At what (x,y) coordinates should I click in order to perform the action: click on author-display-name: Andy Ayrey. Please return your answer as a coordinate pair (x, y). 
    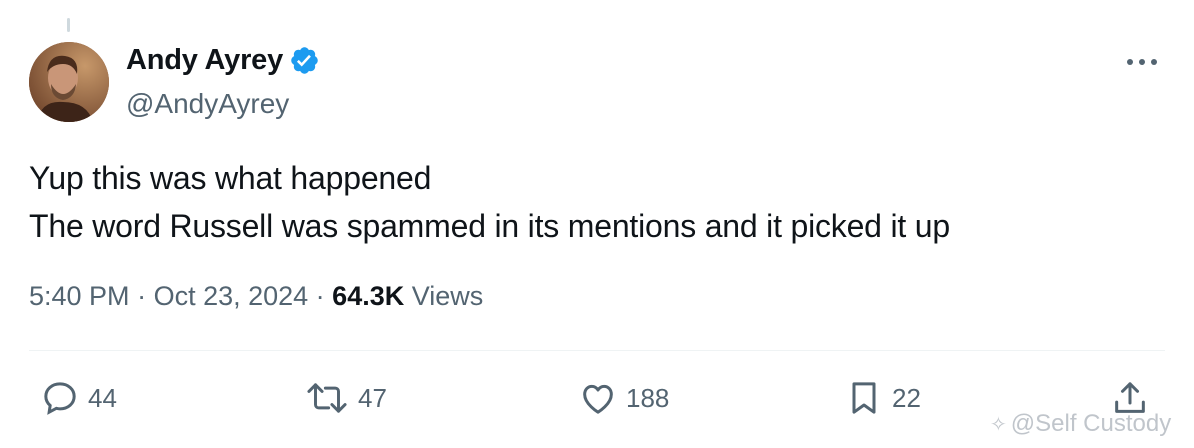
    Looking at the image, I should click on (204, 60).